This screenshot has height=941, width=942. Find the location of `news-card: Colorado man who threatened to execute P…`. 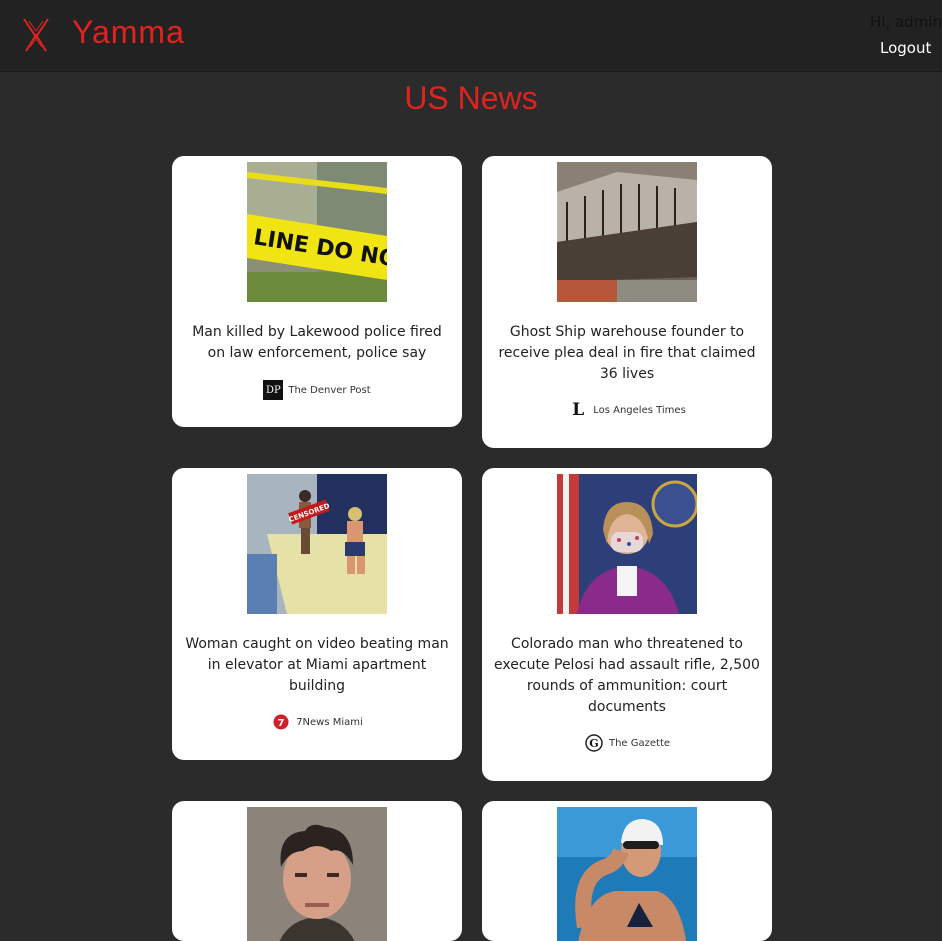

news-card: Colorado man who threatened to execute P… is located at coordinates (627, 624).